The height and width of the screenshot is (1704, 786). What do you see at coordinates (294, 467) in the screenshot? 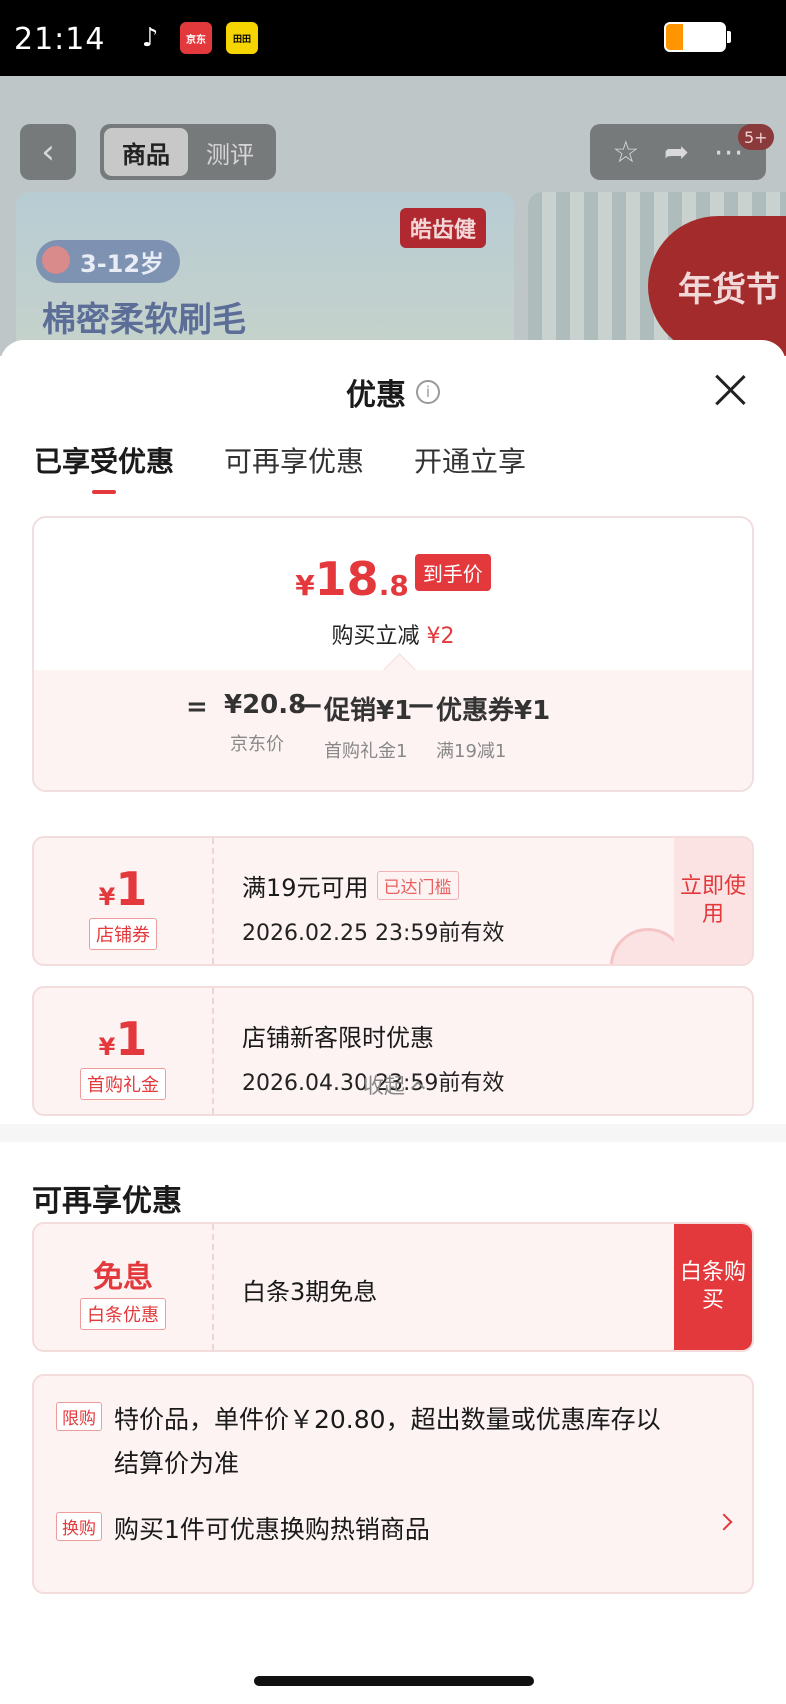
I see `tab-more-available: 可再享优惠` at bounding box center [294, 467].